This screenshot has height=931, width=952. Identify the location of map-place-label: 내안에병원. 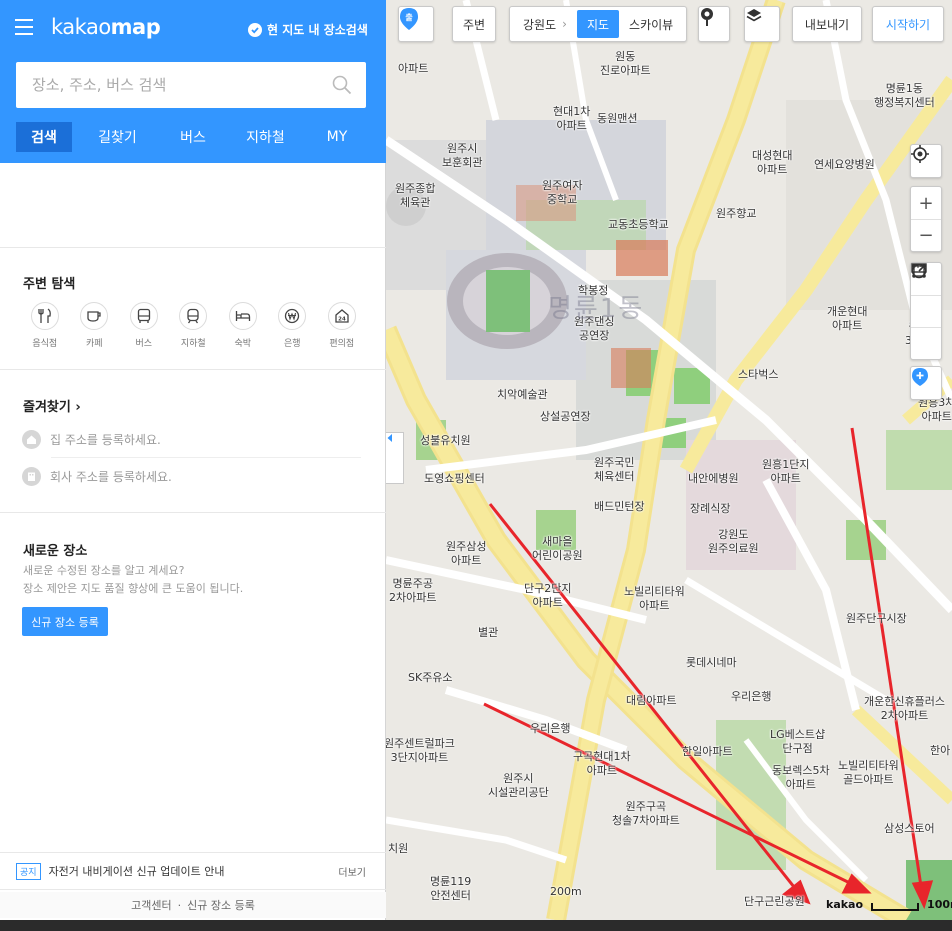
(713, 479).